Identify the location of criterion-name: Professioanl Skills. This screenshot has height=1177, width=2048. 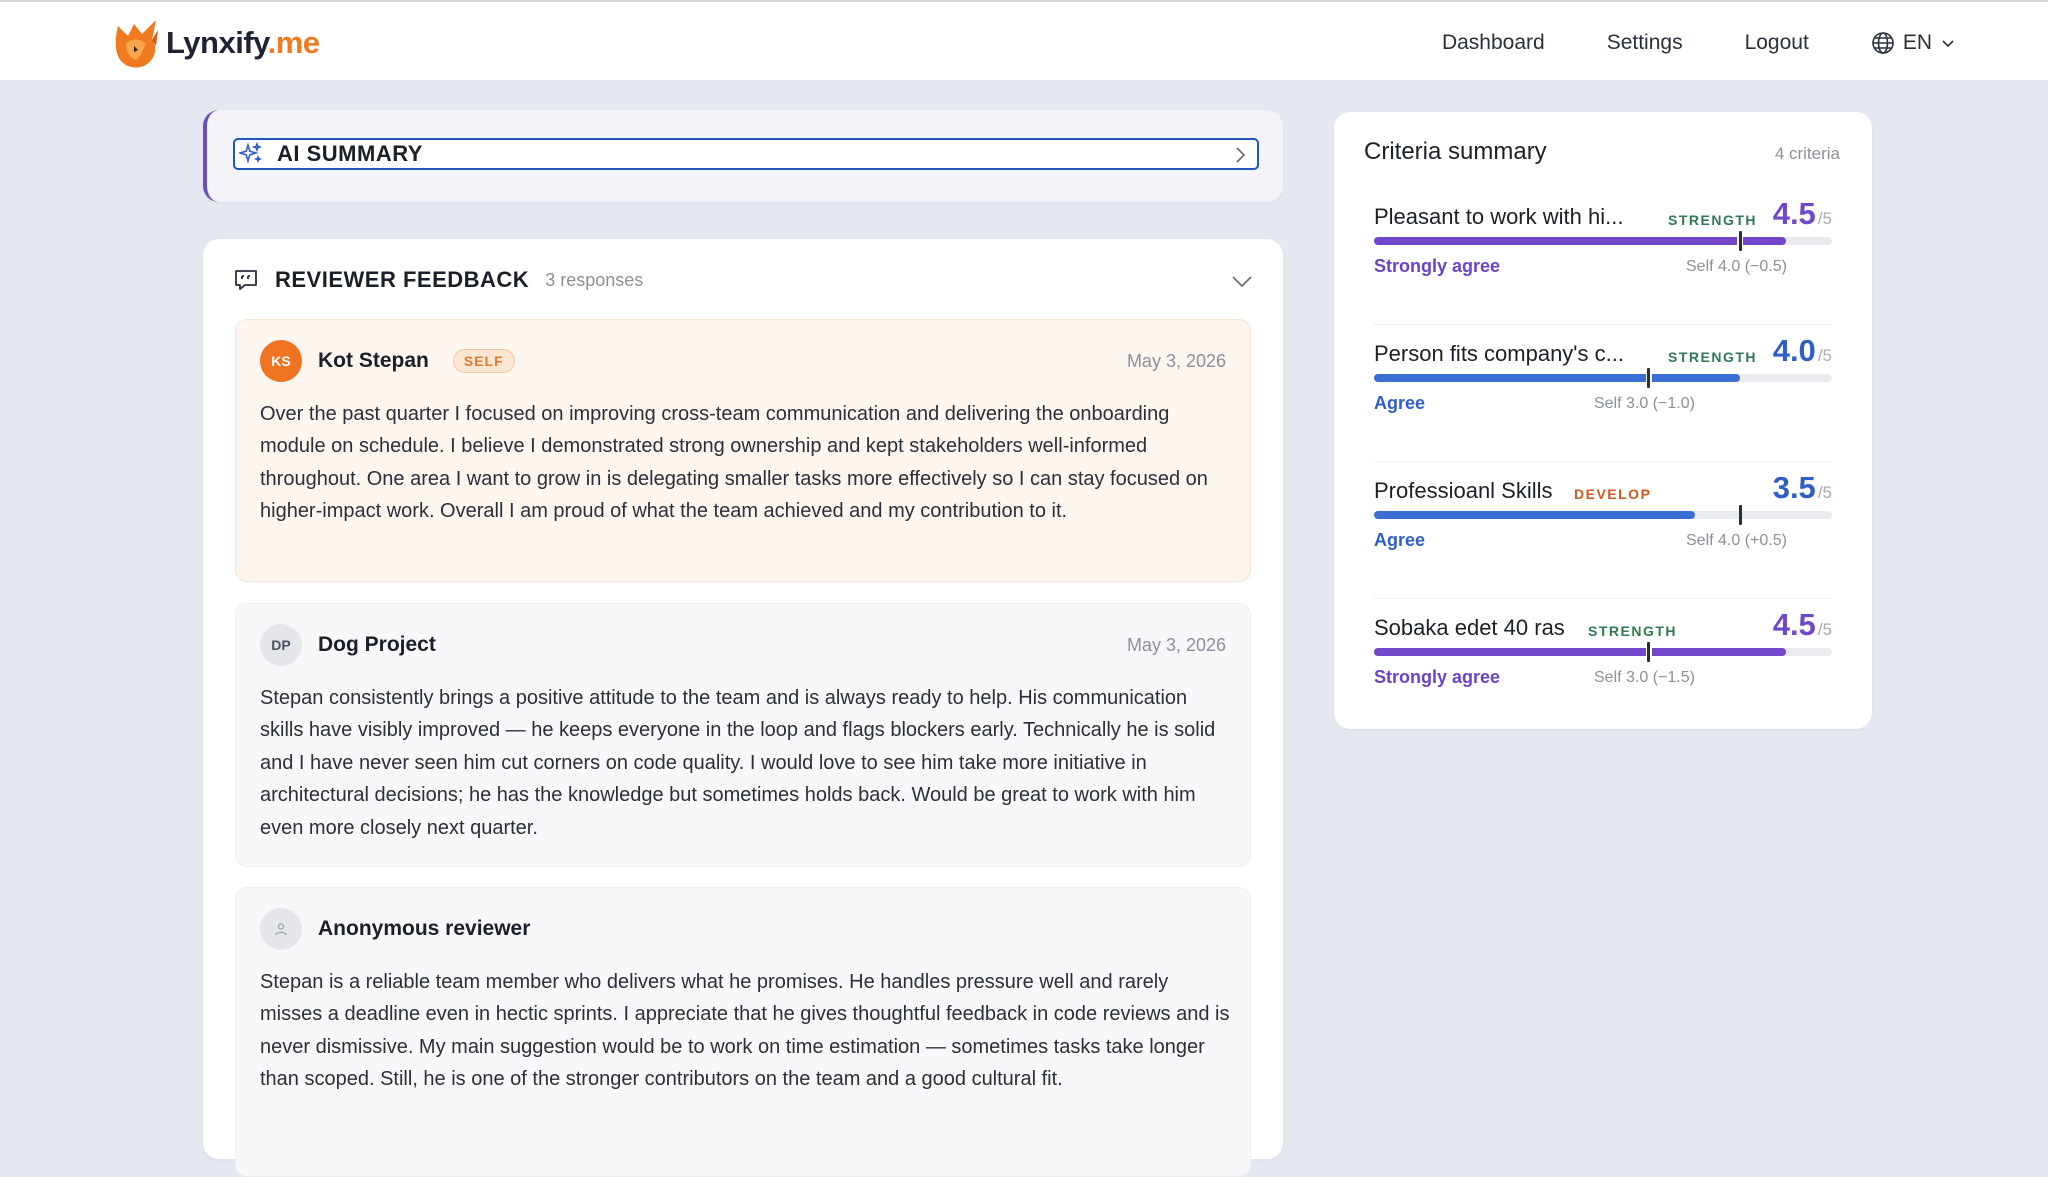
(1463, 490).